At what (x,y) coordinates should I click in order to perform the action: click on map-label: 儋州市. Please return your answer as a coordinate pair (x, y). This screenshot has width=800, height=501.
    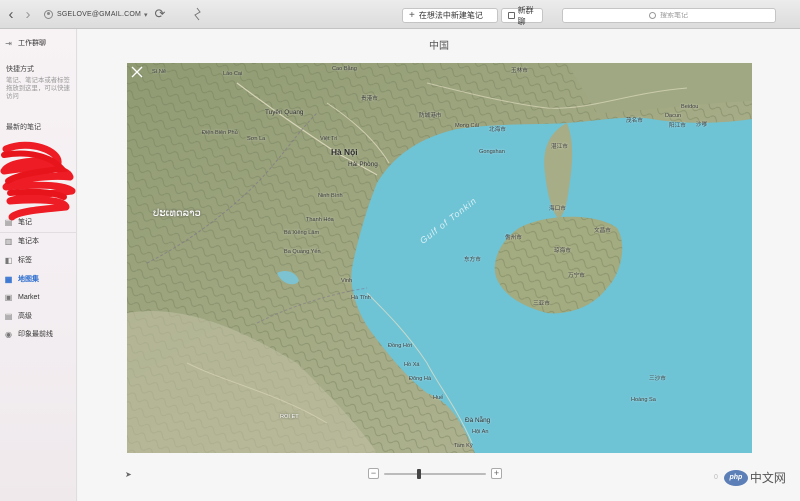
    Looking at the image, I should click on (513, 238).